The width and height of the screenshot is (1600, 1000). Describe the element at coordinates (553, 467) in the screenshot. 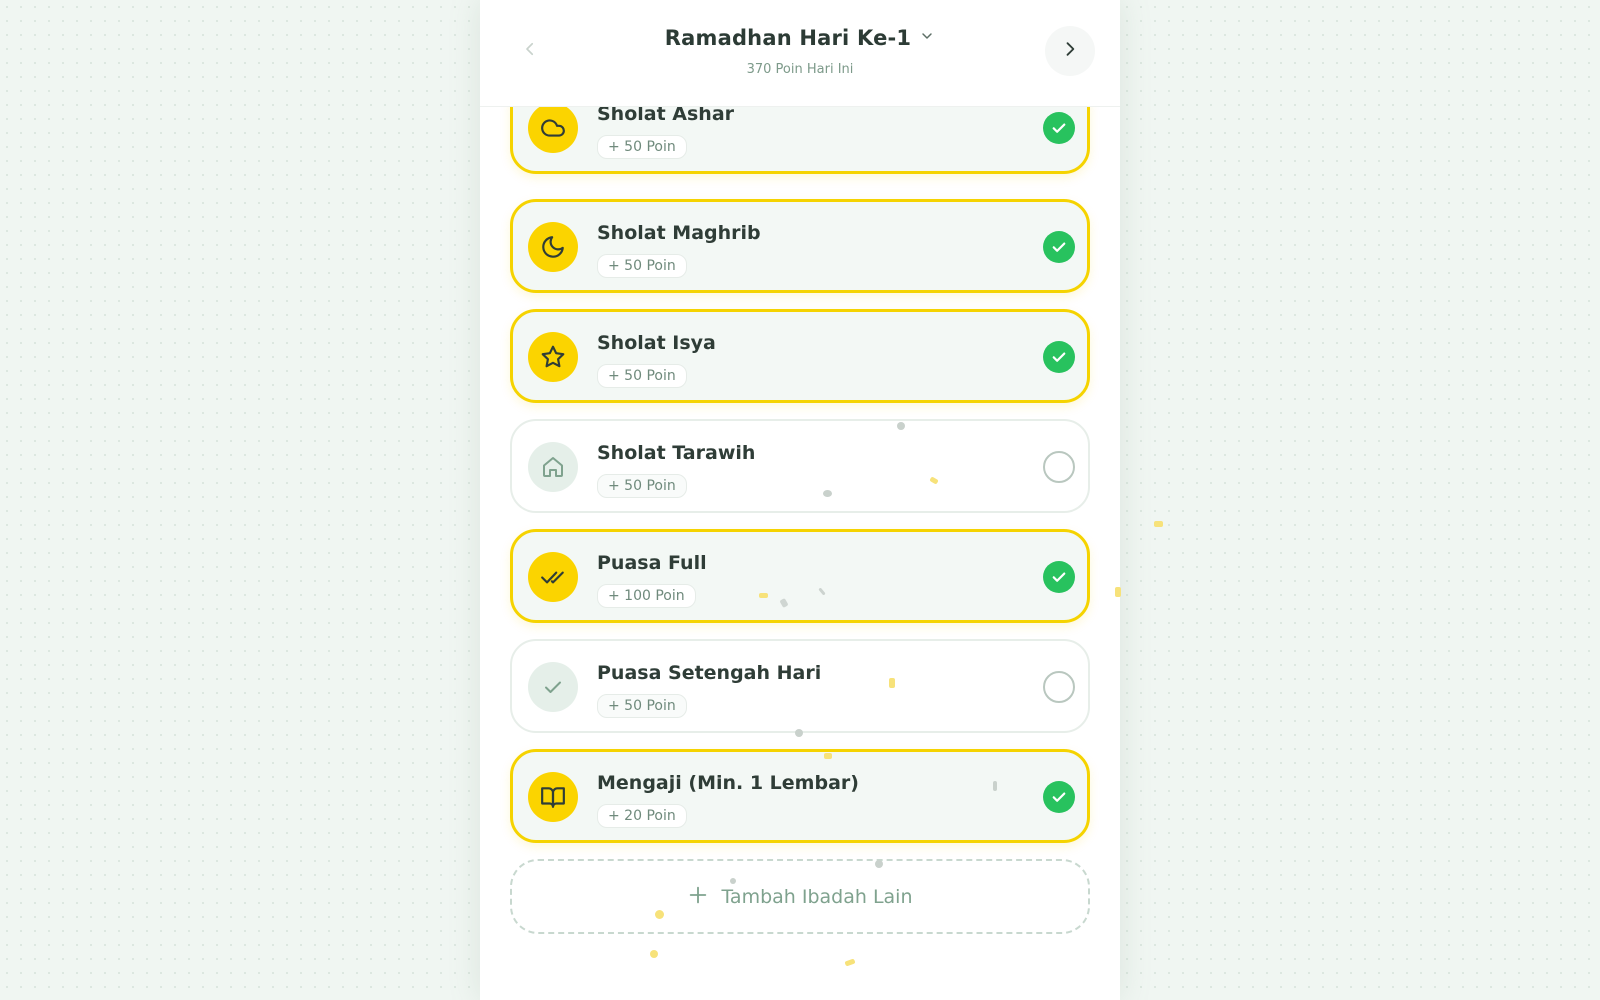

I see `home-icon` at that location.